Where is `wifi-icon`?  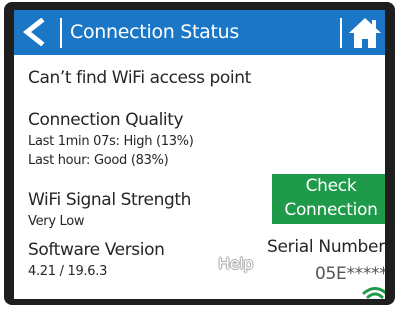 wifi-icon is located at coordinates (373, 293).